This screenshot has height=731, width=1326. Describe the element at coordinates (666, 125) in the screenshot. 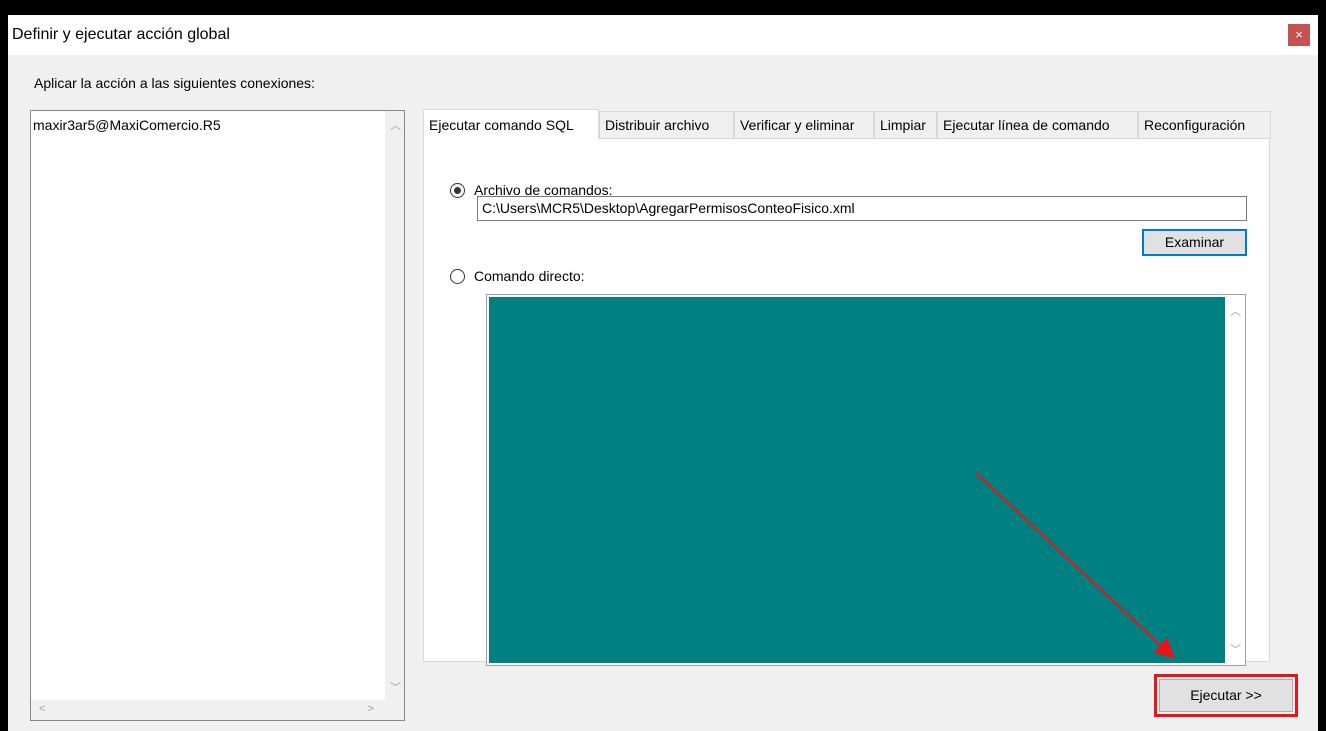

I see `tab-distribuir-archivo: Distribuir archivo` at that location.